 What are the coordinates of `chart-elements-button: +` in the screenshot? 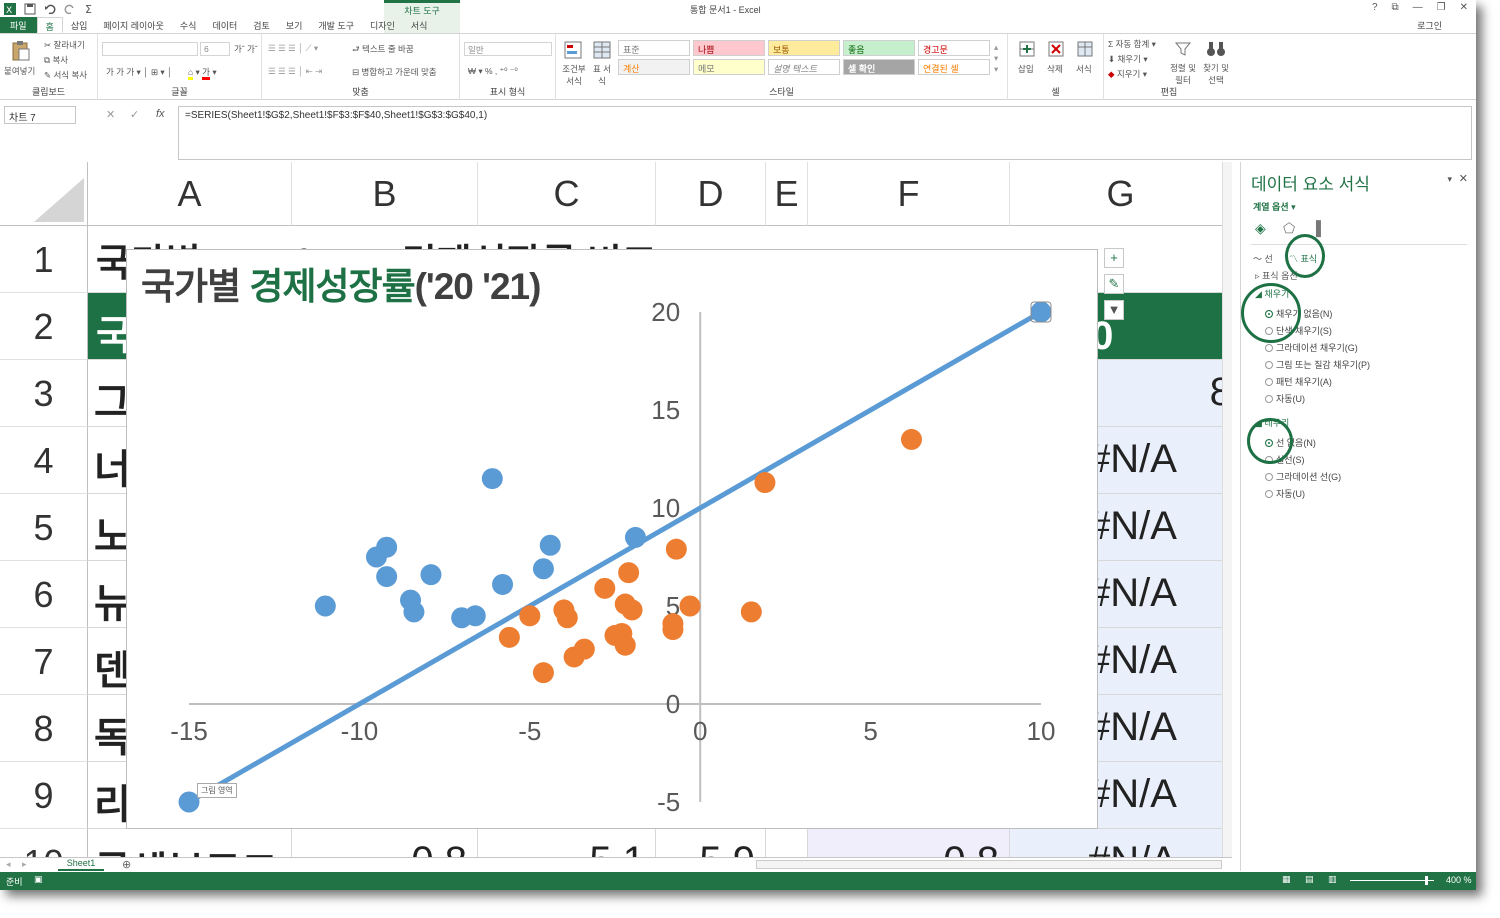 It's located at (1114, 258).